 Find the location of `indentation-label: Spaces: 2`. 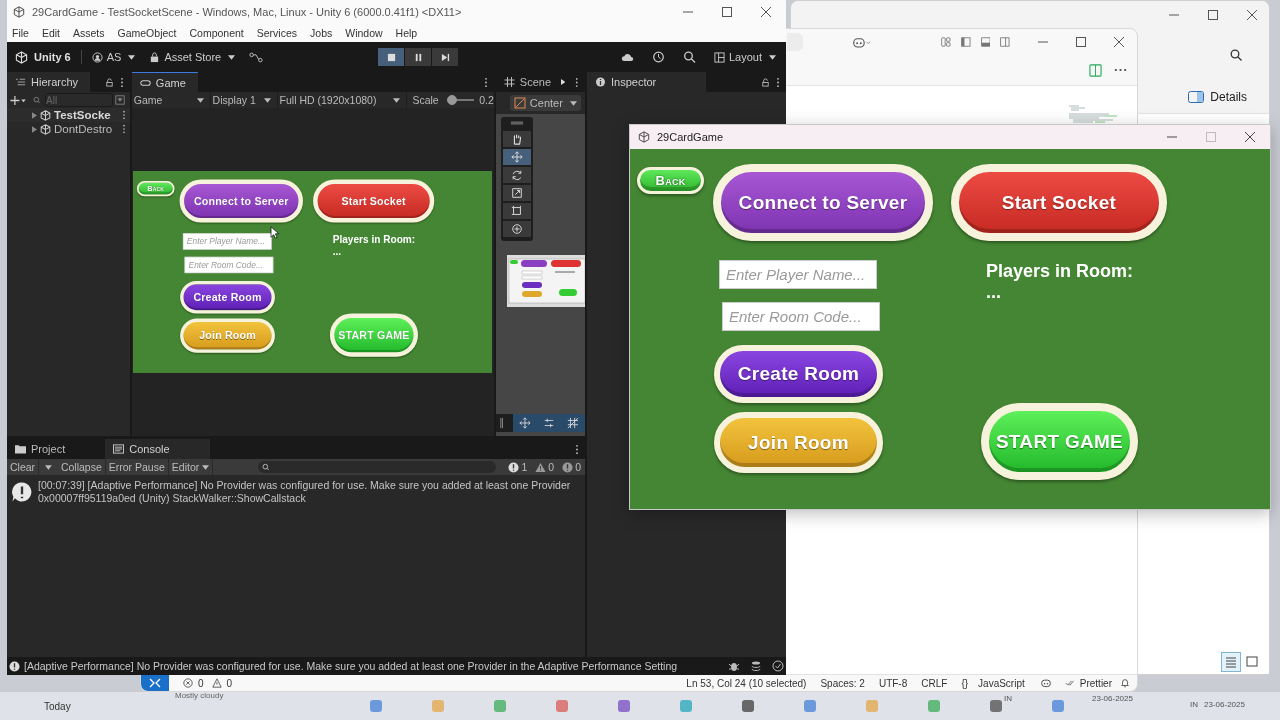

indentation-label: Spaces: 2 is located at coordinates (842, 683).